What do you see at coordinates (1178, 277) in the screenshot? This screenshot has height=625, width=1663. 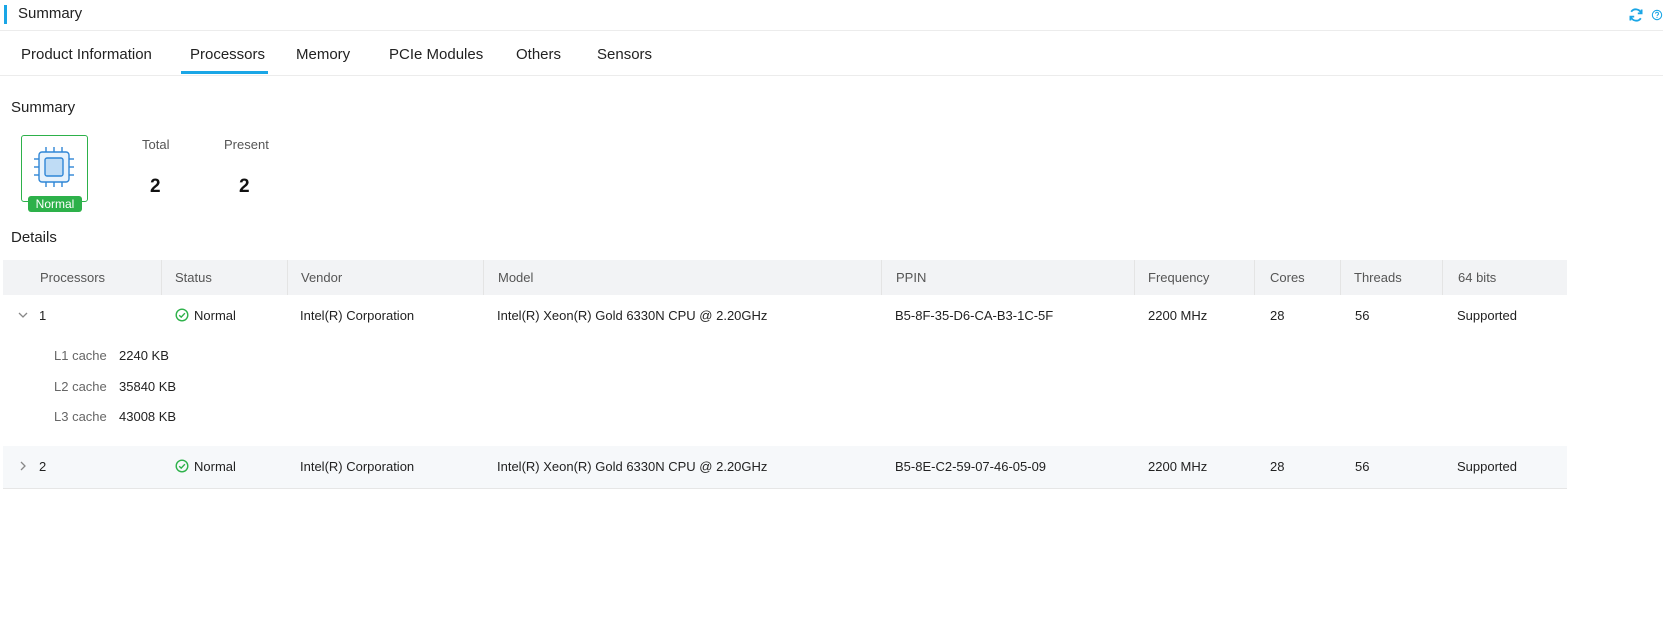 I see `column-header-frequency: Frequency` at bounding box center [1178, 277].